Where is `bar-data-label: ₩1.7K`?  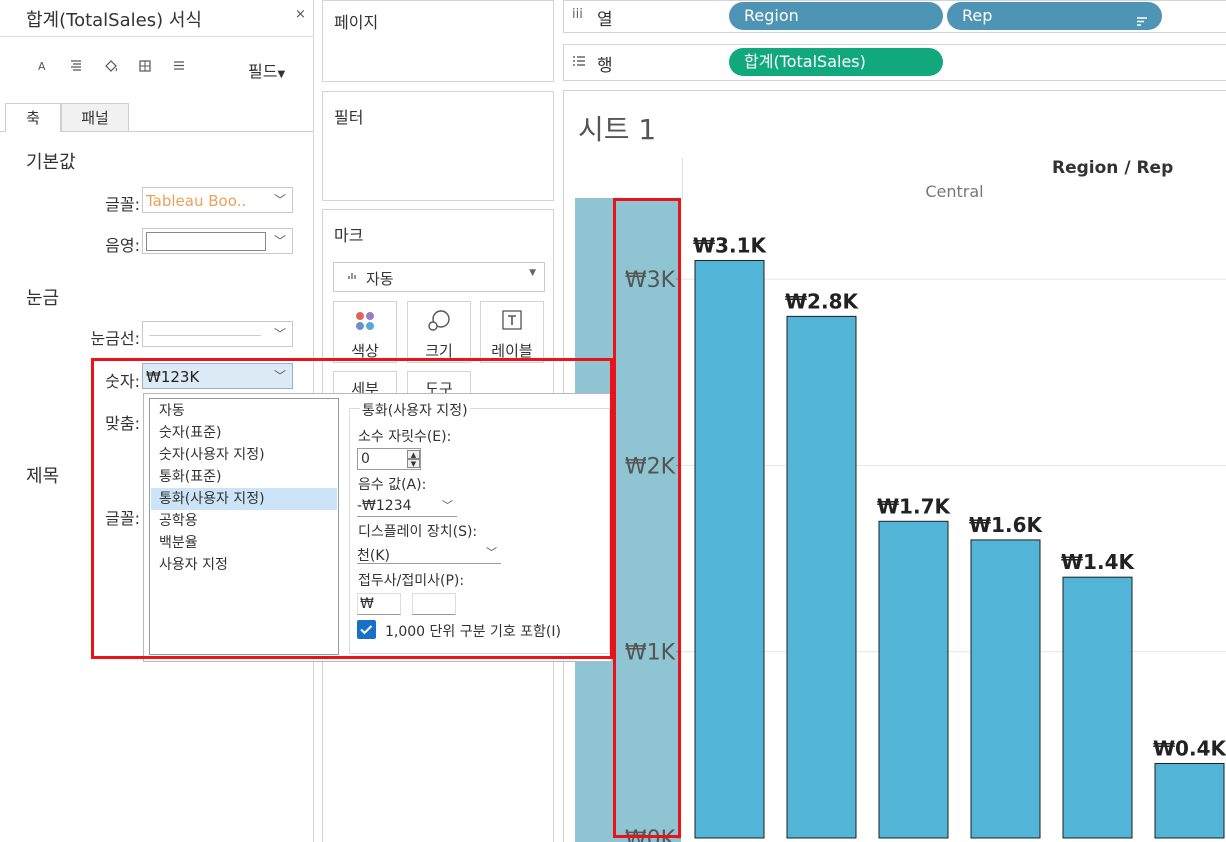 bar-data-label: ₩1.7K is located at coordinates (914, 506).